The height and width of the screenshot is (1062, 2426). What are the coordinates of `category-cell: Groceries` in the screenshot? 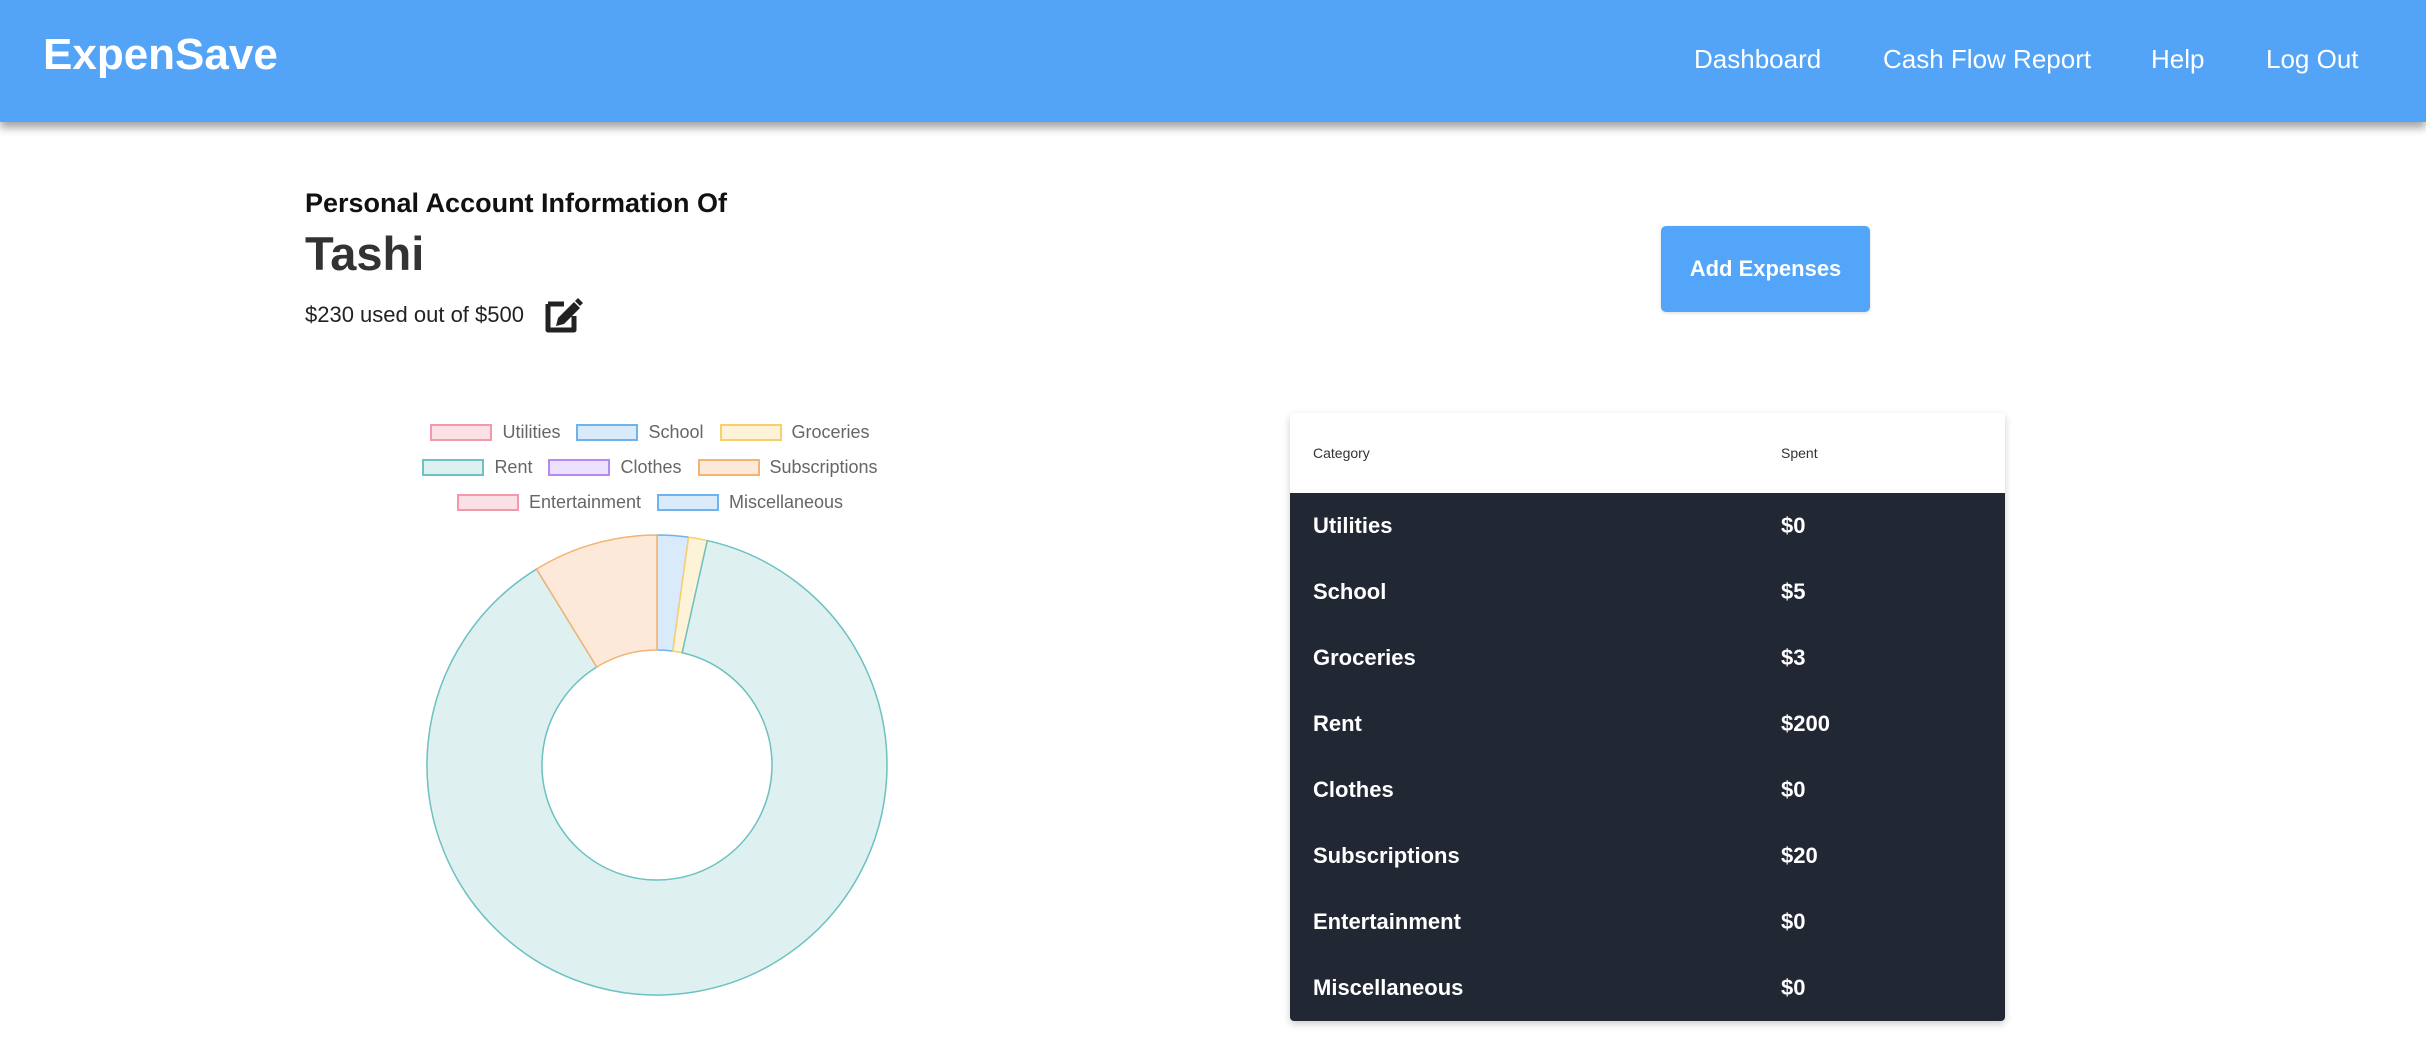 It's located at (1535, 658).